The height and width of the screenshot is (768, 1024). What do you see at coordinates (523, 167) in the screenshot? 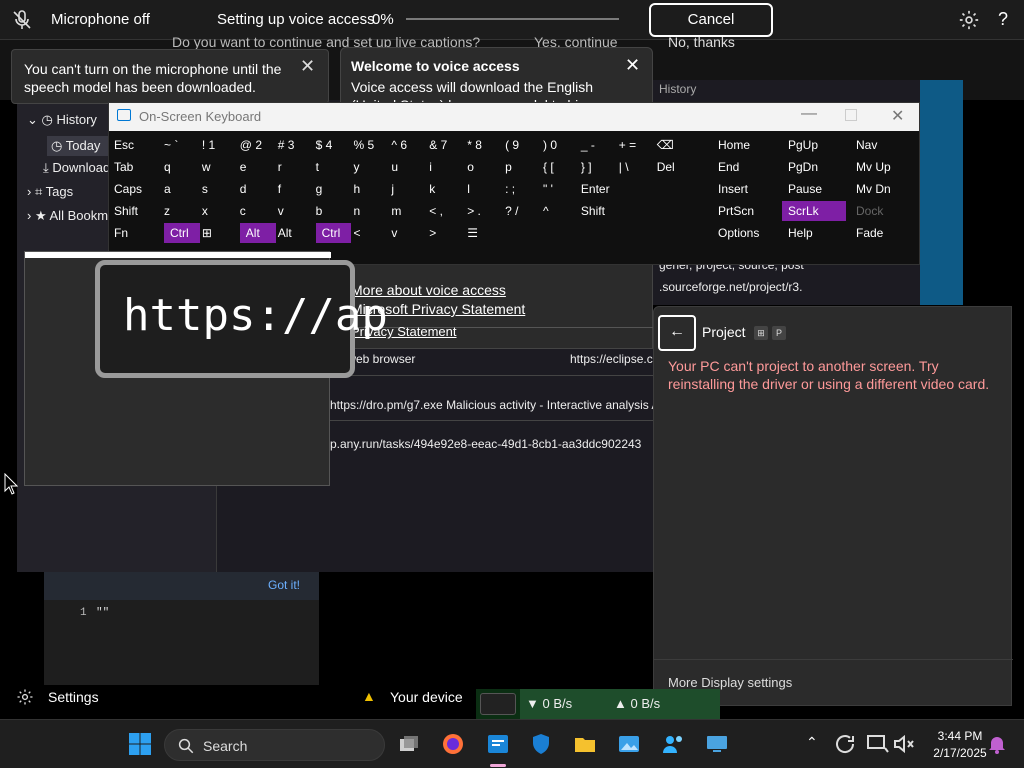
I see `osk-key: p` at bounding box center [523, 167].